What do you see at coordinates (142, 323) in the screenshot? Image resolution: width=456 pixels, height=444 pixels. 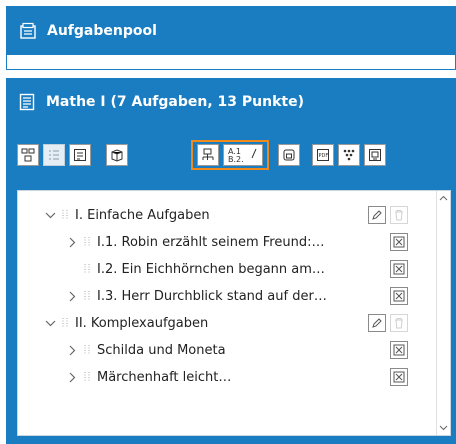 I see `tree-item-label: II. Komplexaufgaben` at bounding box center [142, 323].